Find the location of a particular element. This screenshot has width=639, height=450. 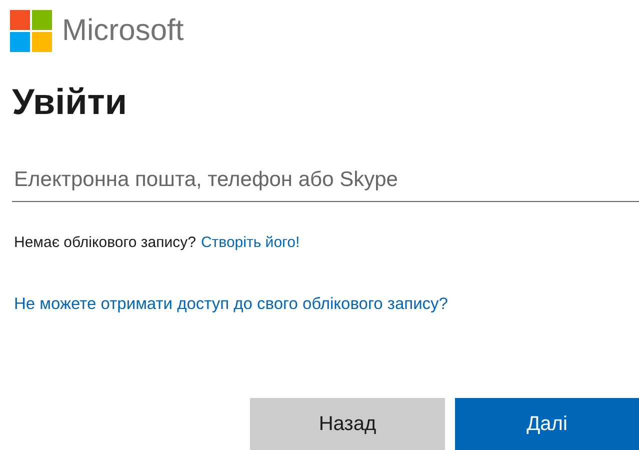

page-title: Увійти is located at coordinates (70, 102).